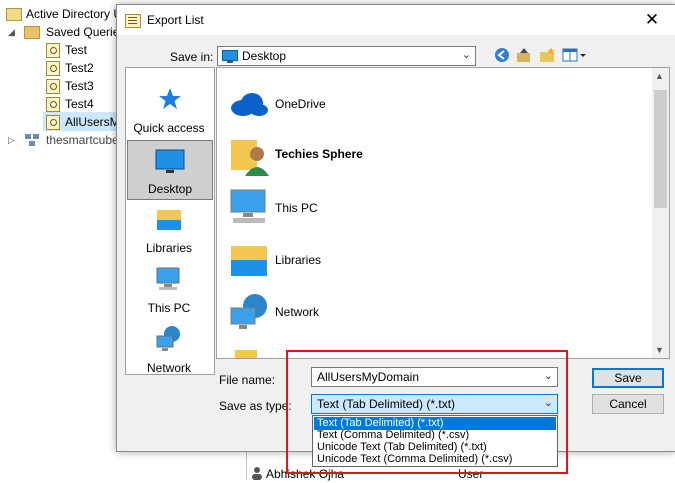 The width and height of the screenshot is (675, 483). Describe the element at coordinates (396, 20) in the screenshot. I see `title-bar: Export List ✕` at that location.